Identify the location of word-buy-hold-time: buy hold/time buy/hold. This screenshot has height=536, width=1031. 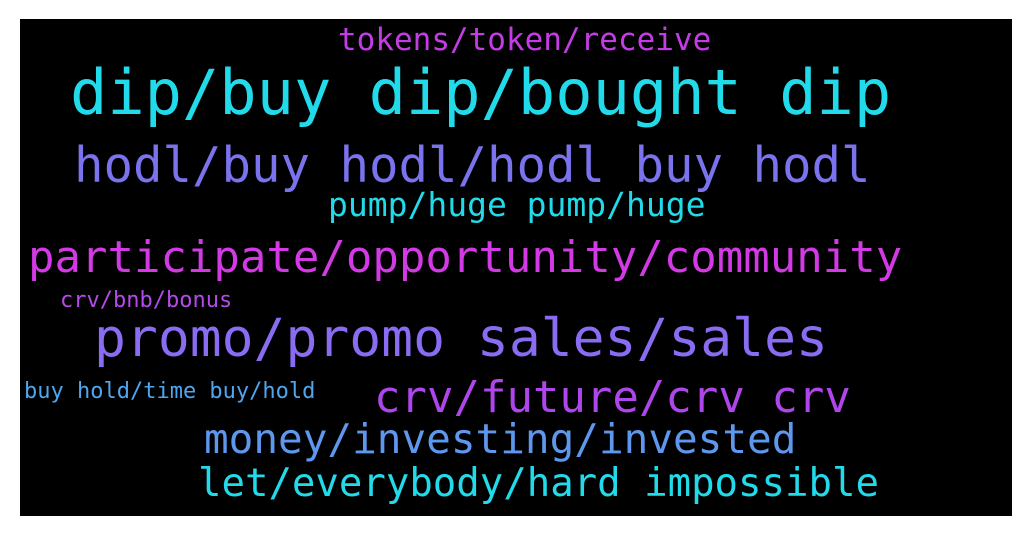
(170, 391).